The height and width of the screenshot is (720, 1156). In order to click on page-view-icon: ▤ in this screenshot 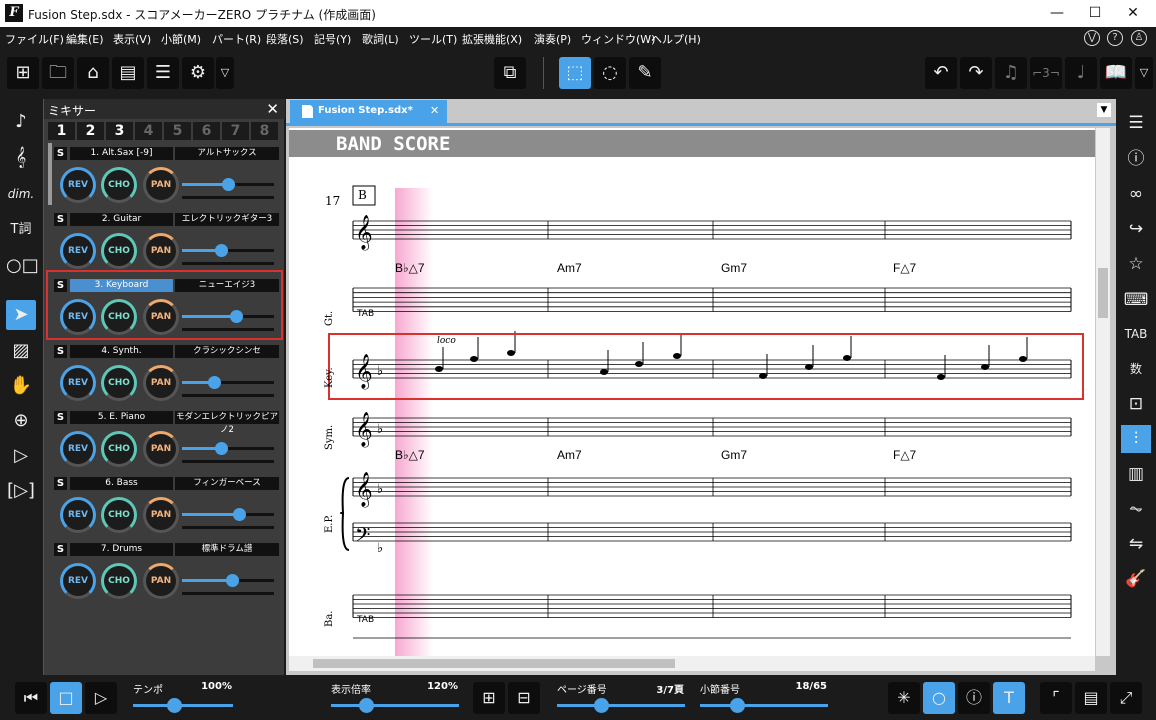, I will do `click(1091, 698)`.